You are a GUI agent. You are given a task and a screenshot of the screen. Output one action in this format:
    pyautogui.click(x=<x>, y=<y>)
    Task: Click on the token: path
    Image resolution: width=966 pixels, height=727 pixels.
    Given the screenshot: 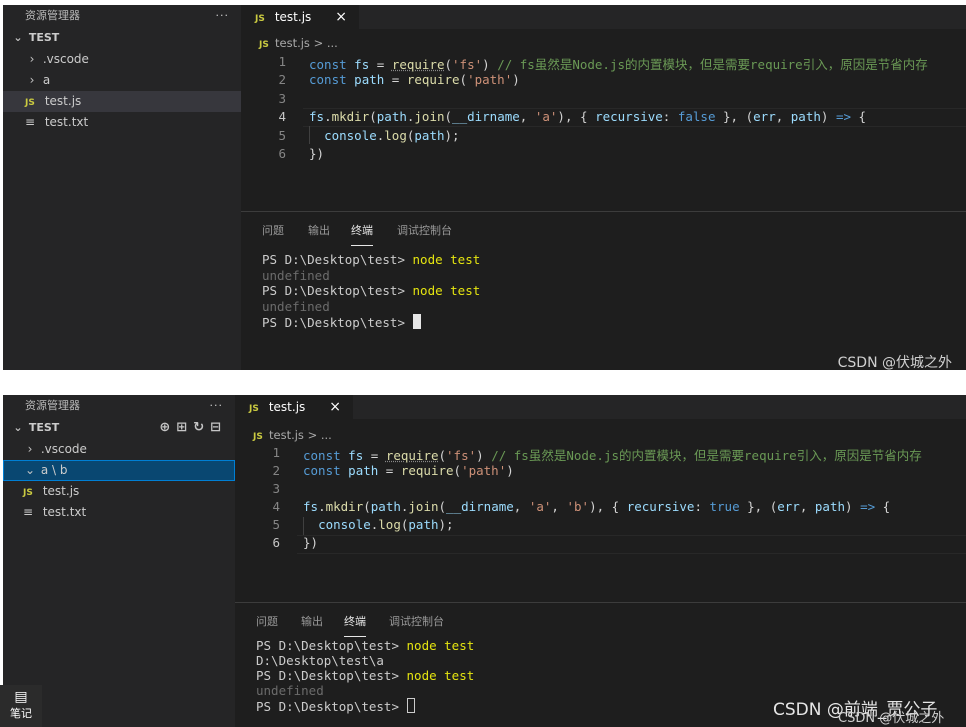 What is the action you would take?
    pyautogui.click(x=363, y=470)
    